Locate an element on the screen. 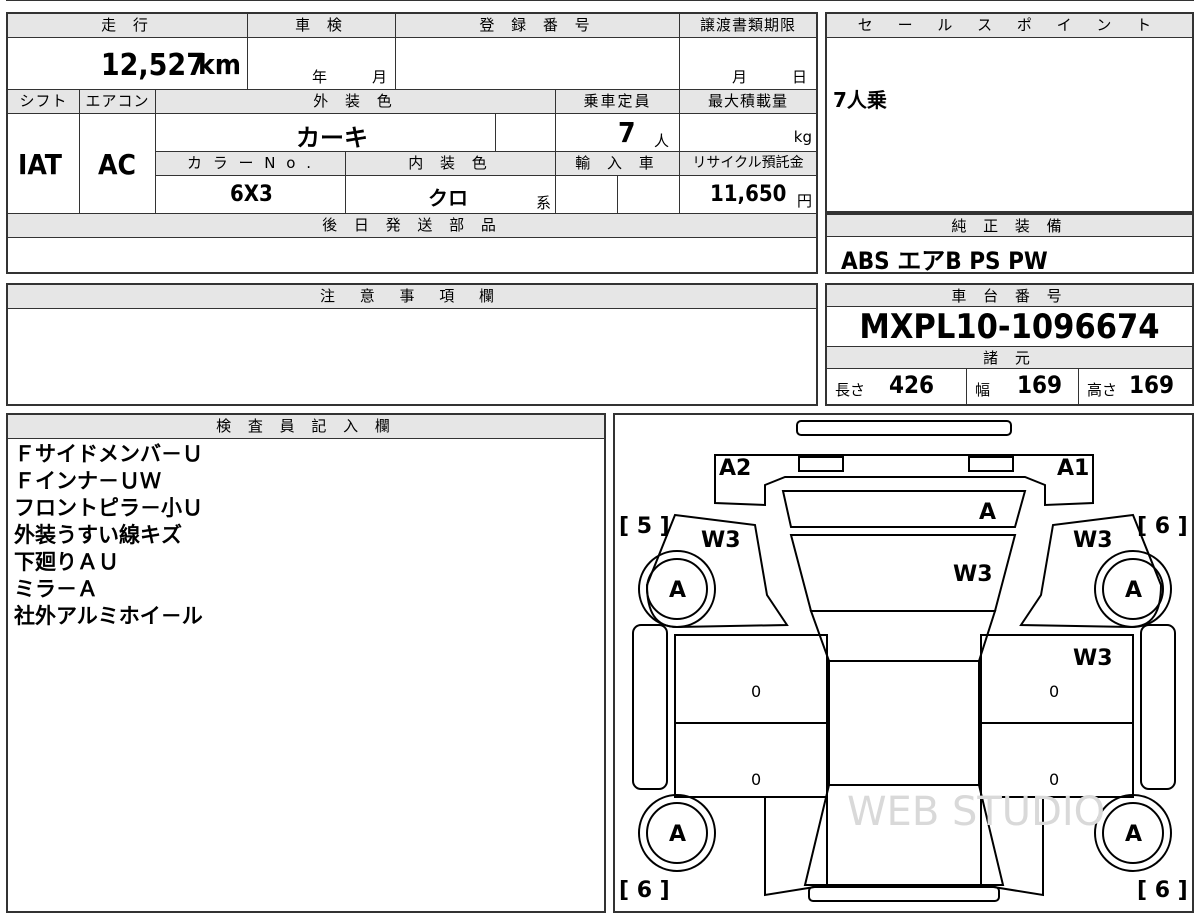 Image resolution: width=1200 pixels, height=913 pixels. int-color-suffix: 系 is located at coordinates (543, 203).